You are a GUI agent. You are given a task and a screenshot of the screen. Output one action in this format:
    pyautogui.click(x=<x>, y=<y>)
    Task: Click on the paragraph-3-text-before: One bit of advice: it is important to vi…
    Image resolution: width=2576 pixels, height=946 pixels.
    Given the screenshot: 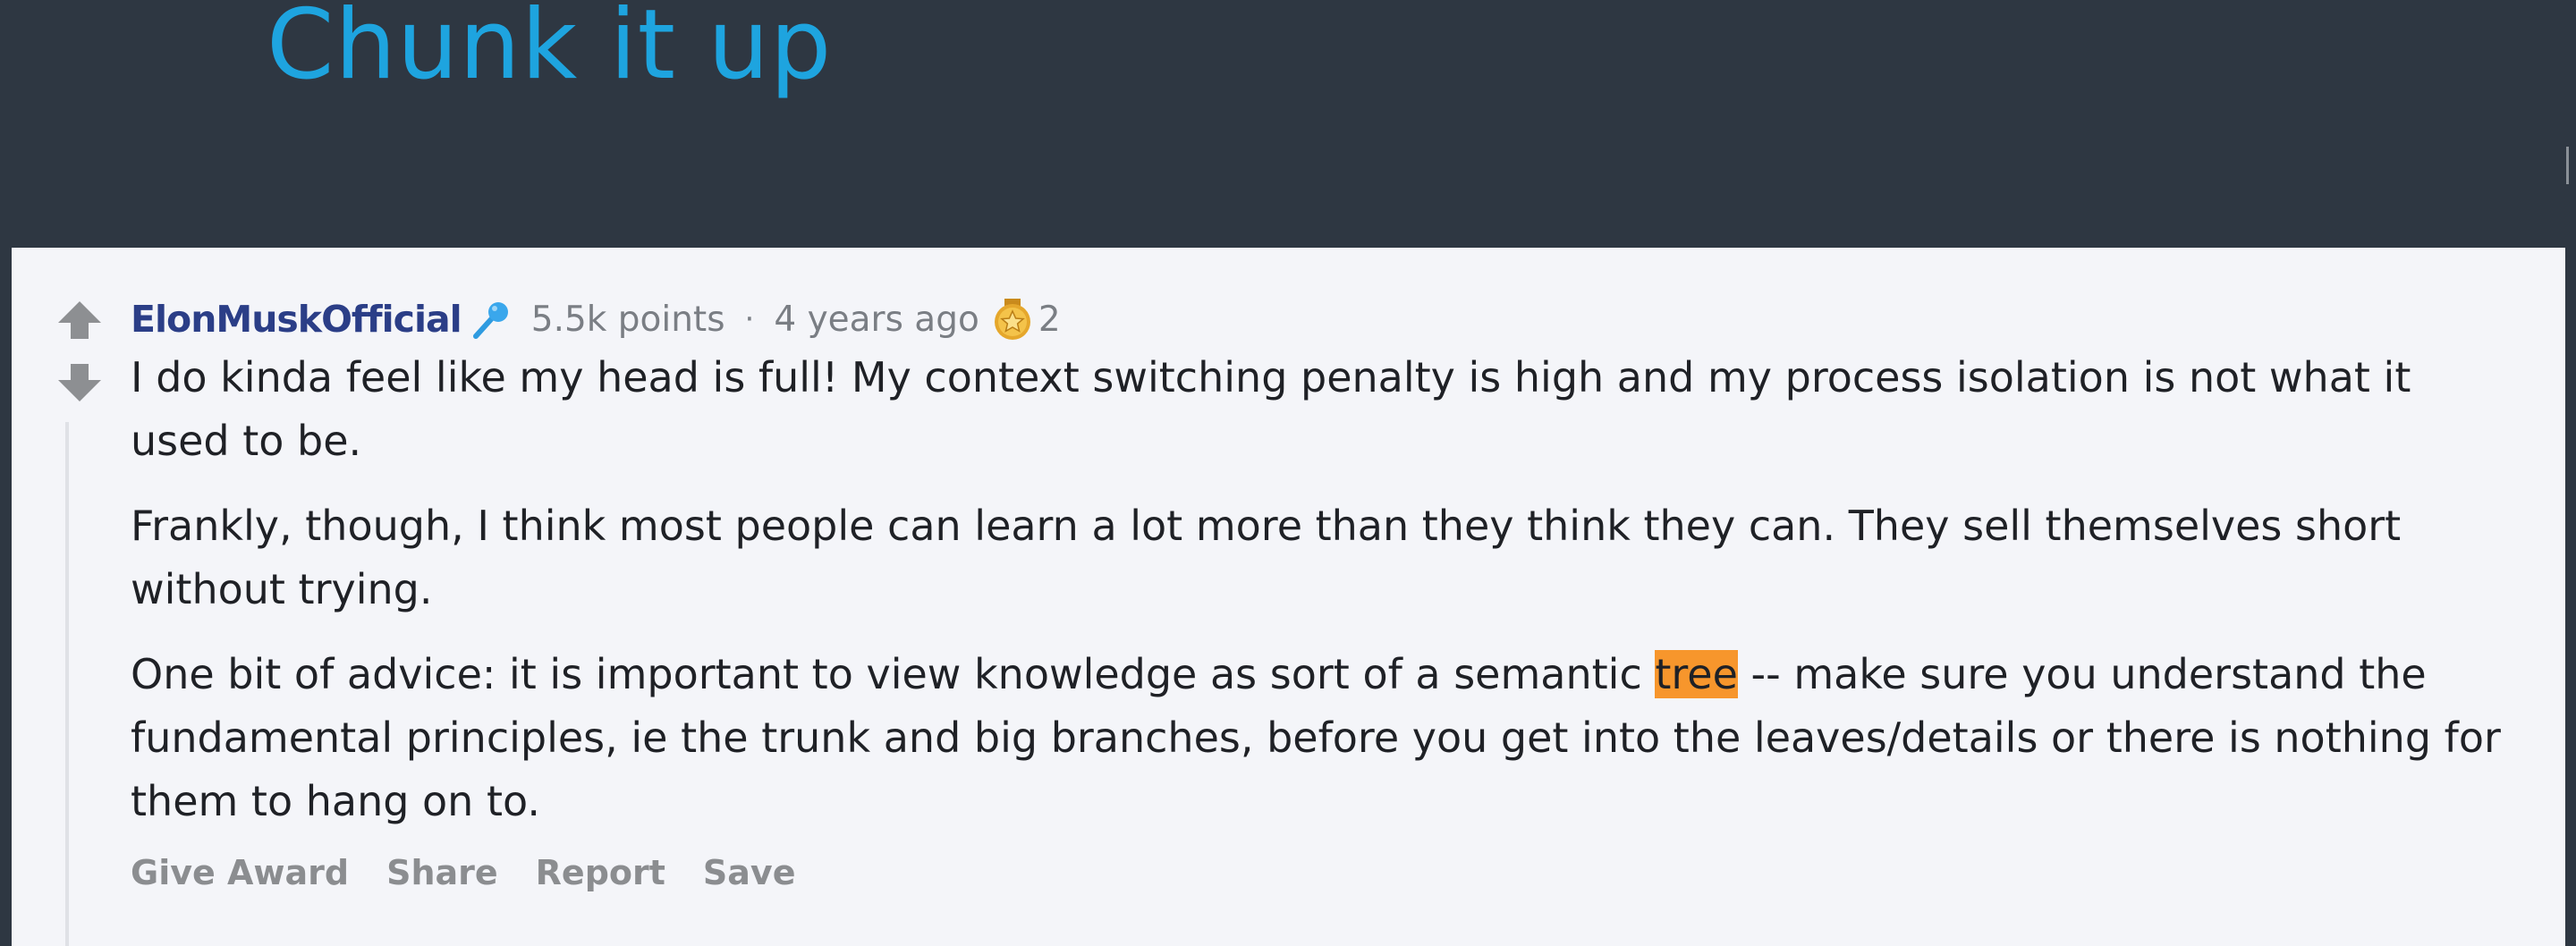 What is the action you would take?
    pyautogui.click(x=893, y=674)
    